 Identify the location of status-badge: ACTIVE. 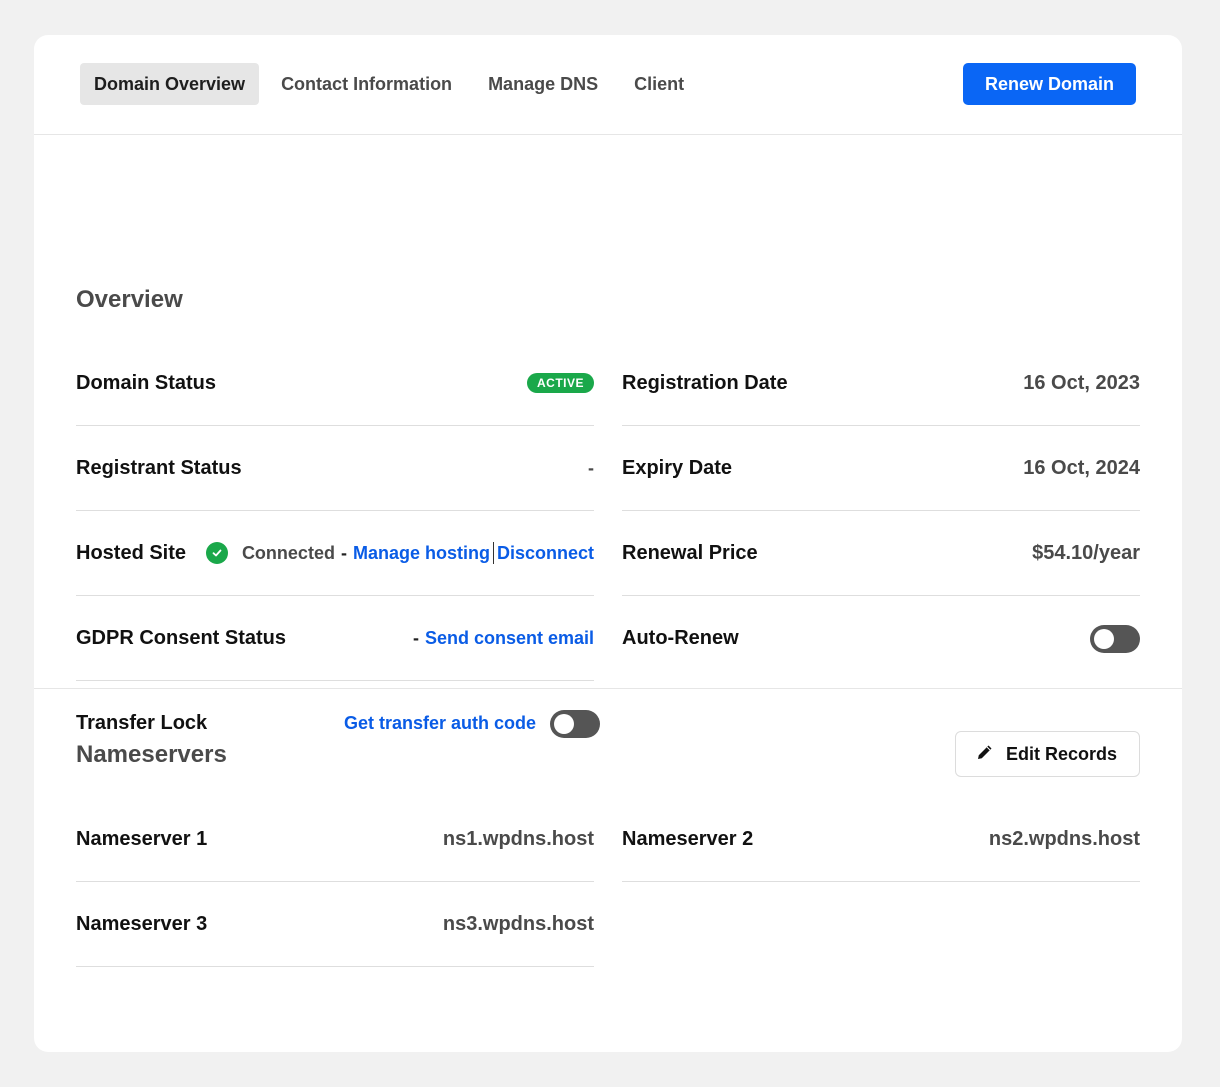
(560, 383).